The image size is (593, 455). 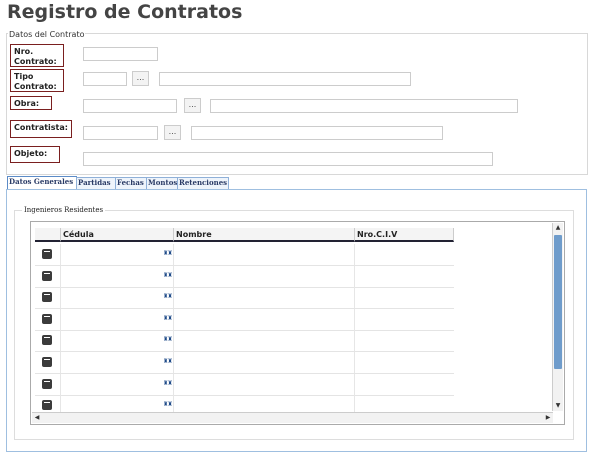 What do you see at coordinates (548, 418) in the screenshot?
I see `scroll-right-arrow-icon: ▶` at bounding box center [548, 418].